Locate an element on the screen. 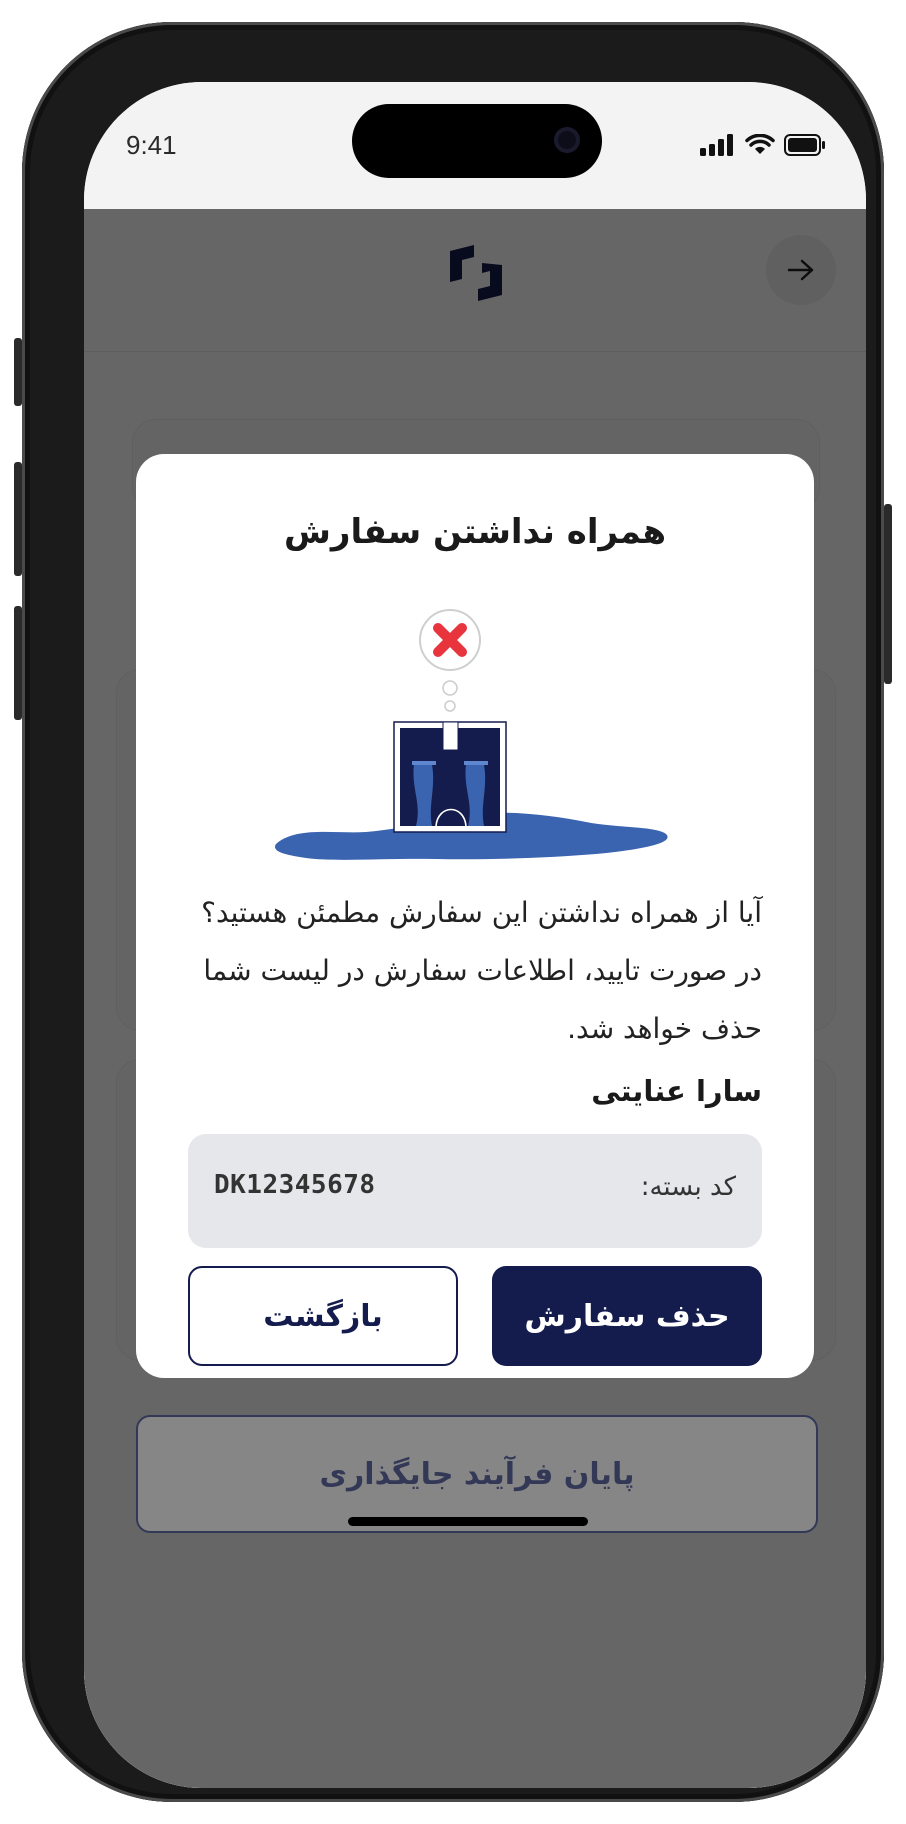 This screenshot has width=906, height=1824. status-time: 9:41 is located at coordinates (151, 145).